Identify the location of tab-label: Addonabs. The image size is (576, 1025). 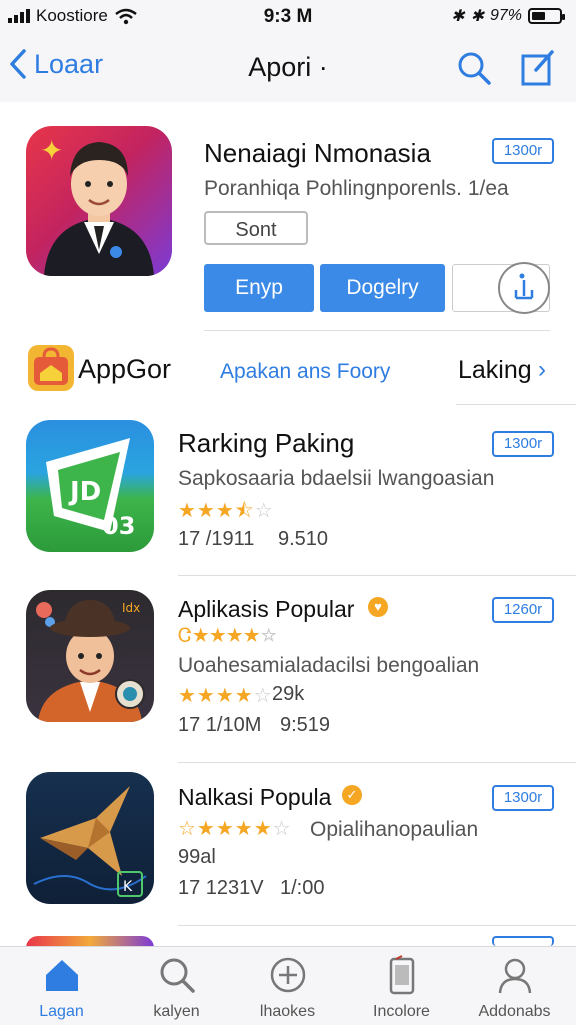
(514, 1011).